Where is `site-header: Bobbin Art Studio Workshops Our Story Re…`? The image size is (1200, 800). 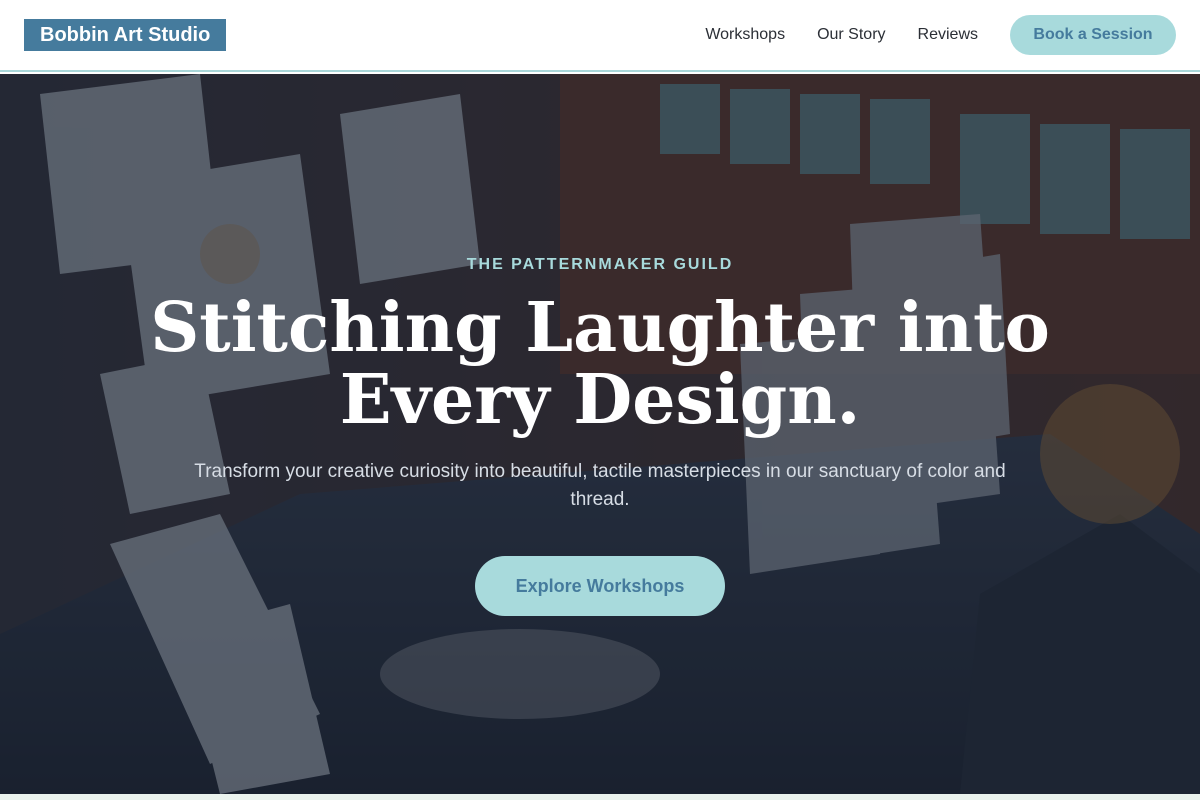 site-header: Bobbin Art Studio Workshops Our Story Re… is located at coordinates (600, 36).